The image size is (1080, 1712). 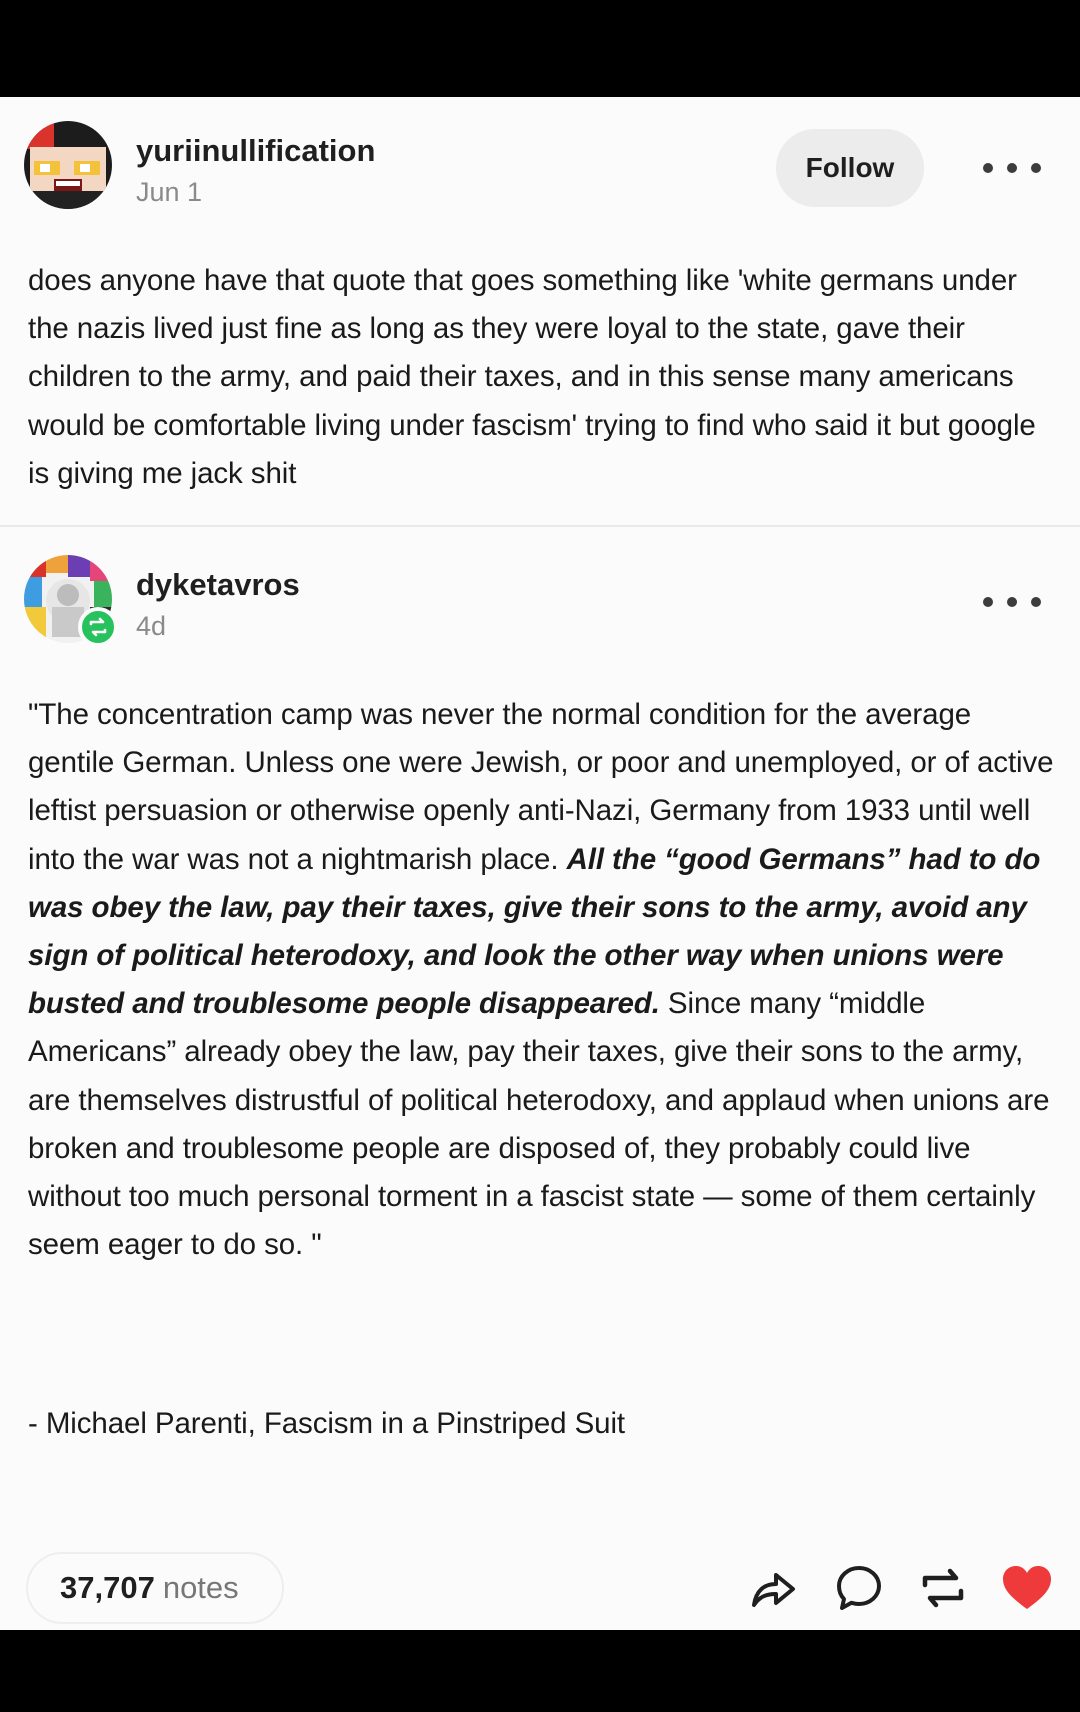 What do you see at coordinates (169, 192) in the screenshot?
I see `post-timestamp: Jun 1` at bounding box center [169, 192].